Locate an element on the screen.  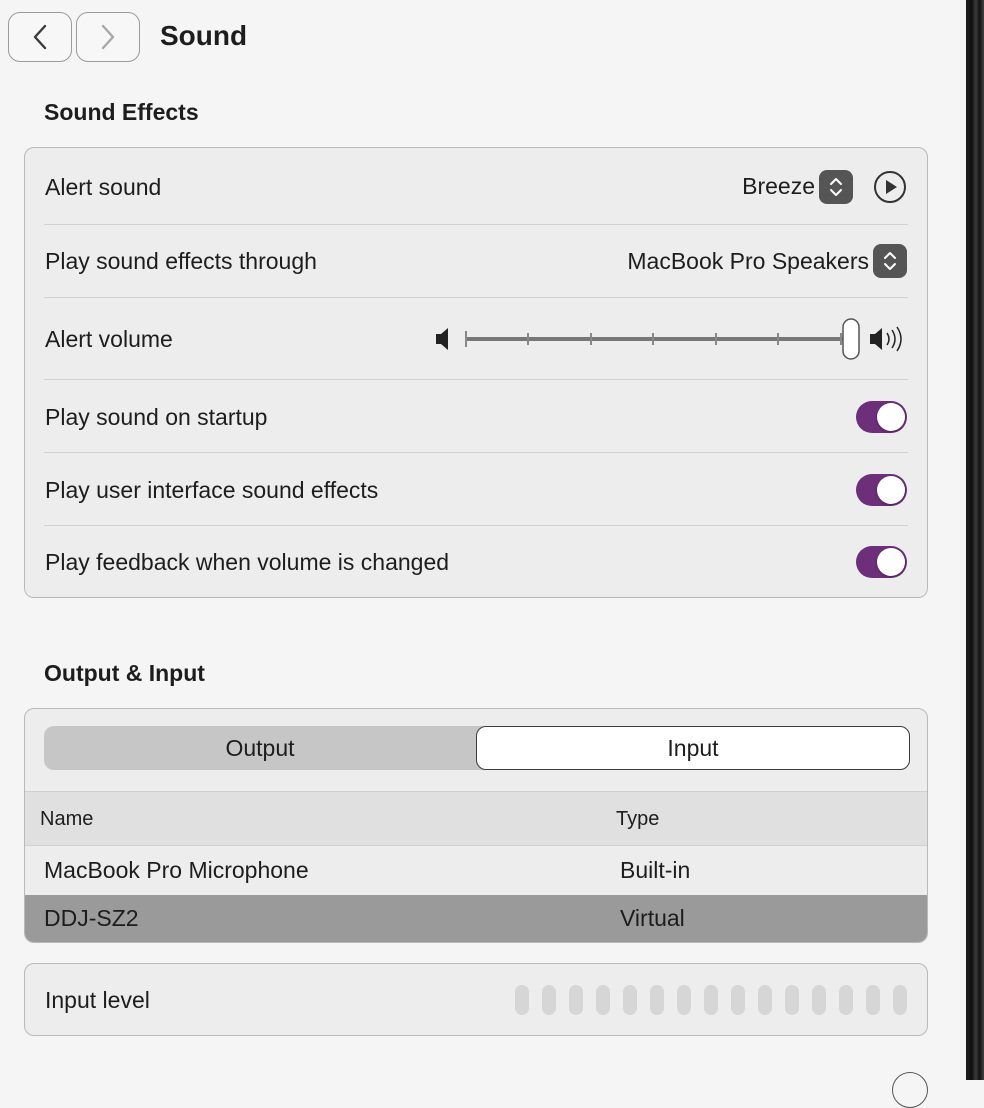
desktop-background-edge is located at coordinates (975, 540).